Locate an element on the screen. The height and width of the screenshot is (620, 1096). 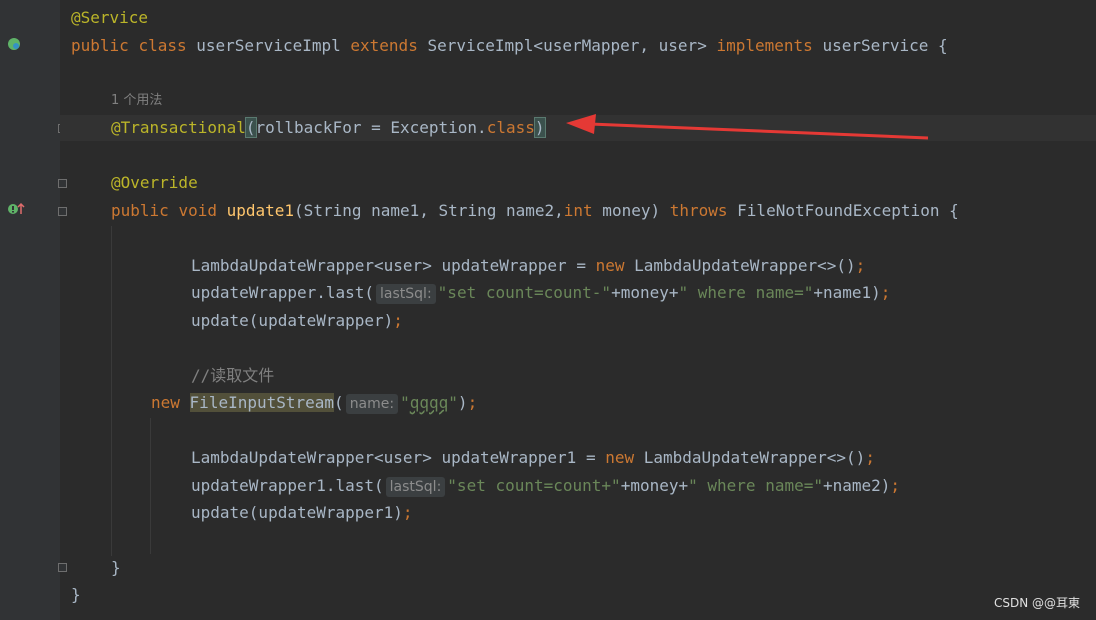
red-arrow-annotation is located at coordinates (747, 127).